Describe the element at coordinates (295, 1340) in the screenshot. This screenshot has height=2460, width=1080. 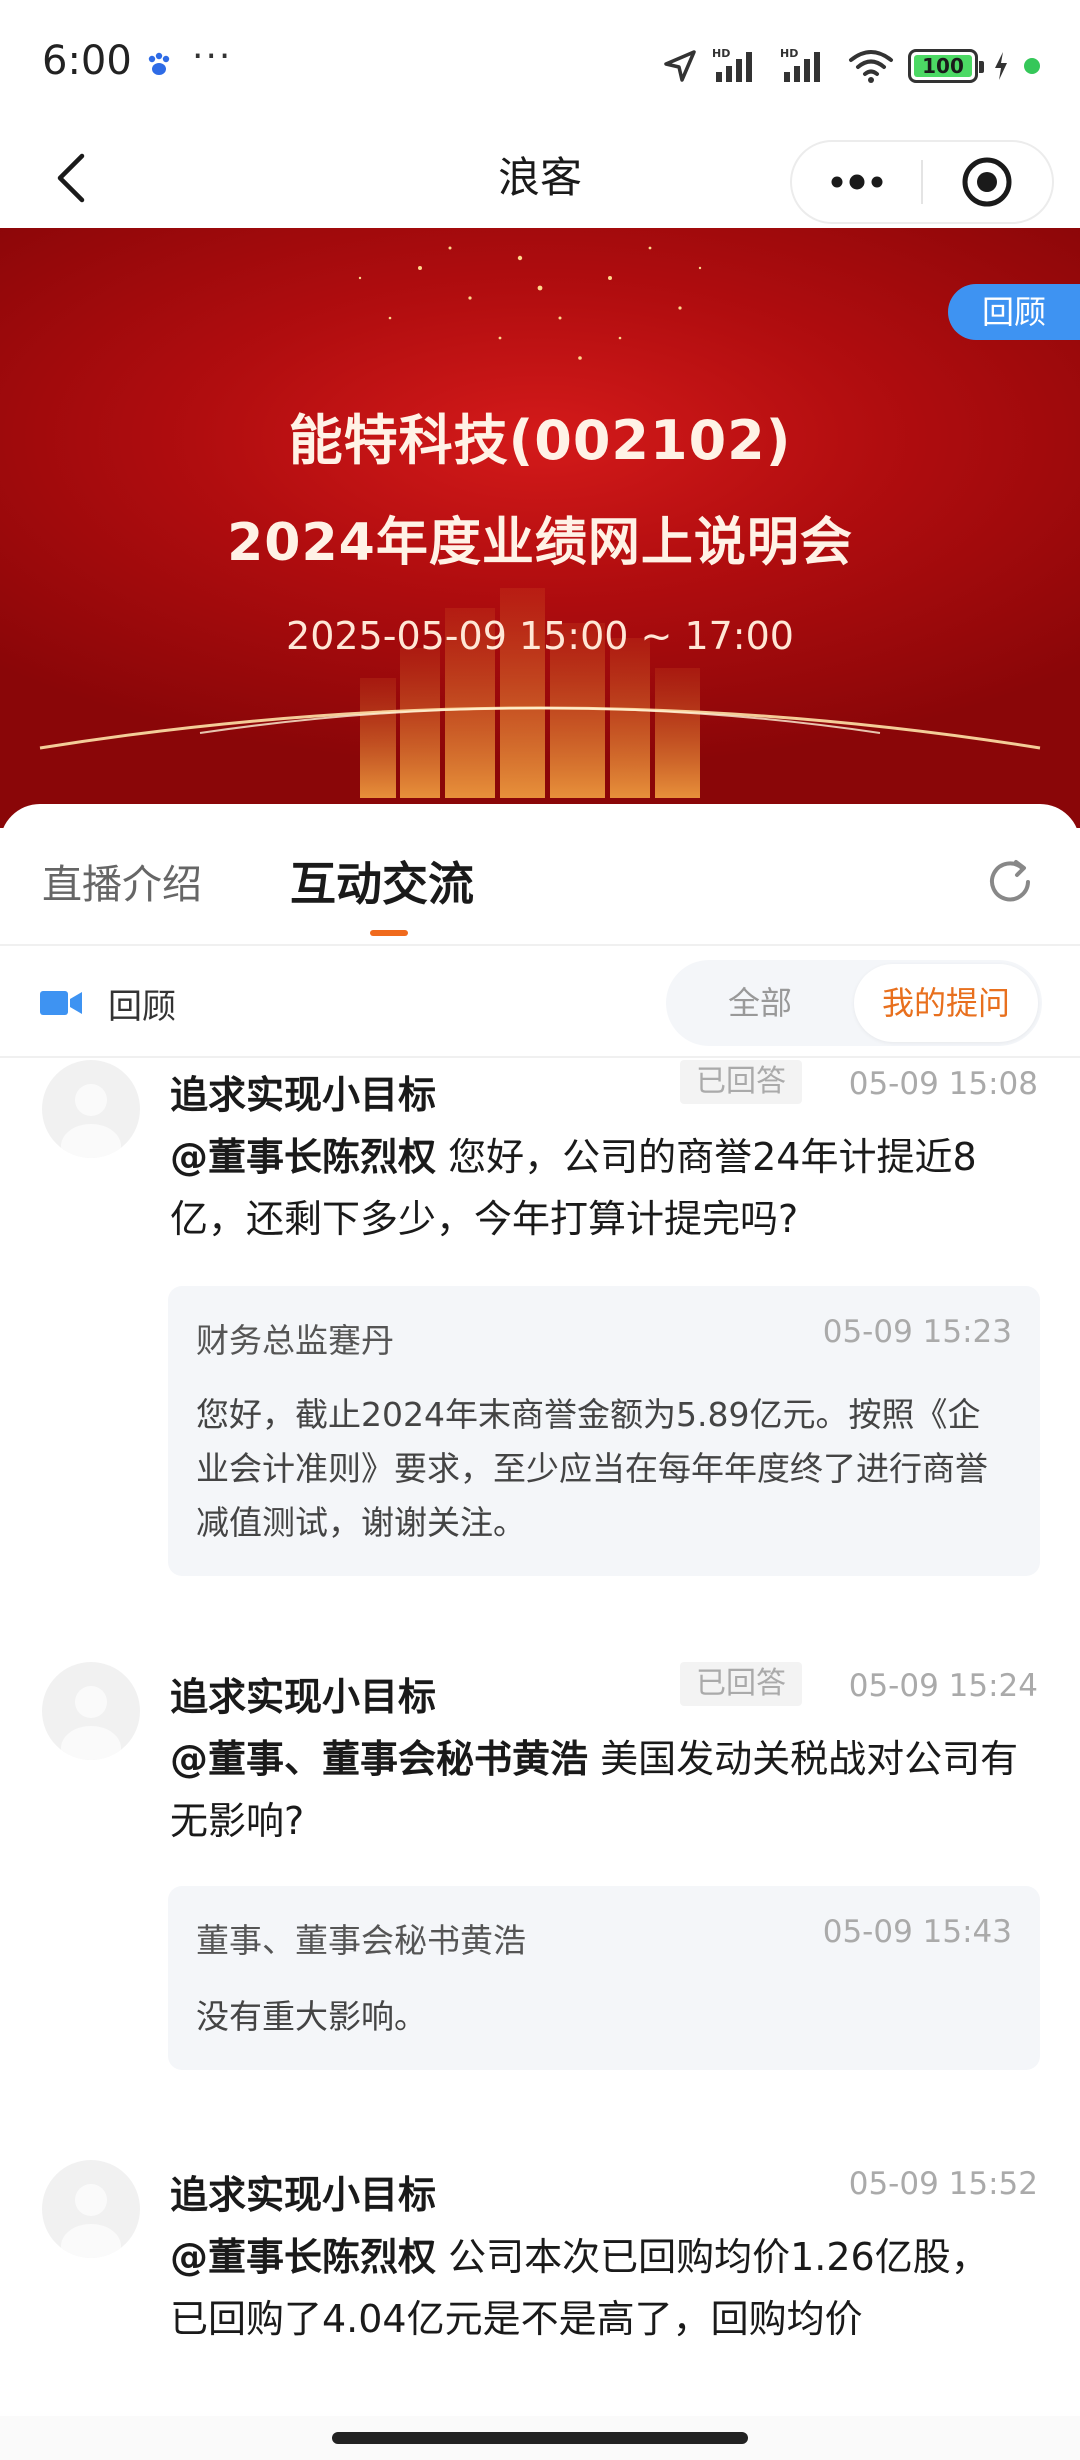
I see `answer-name: 财务总监蹇丹` at that location.